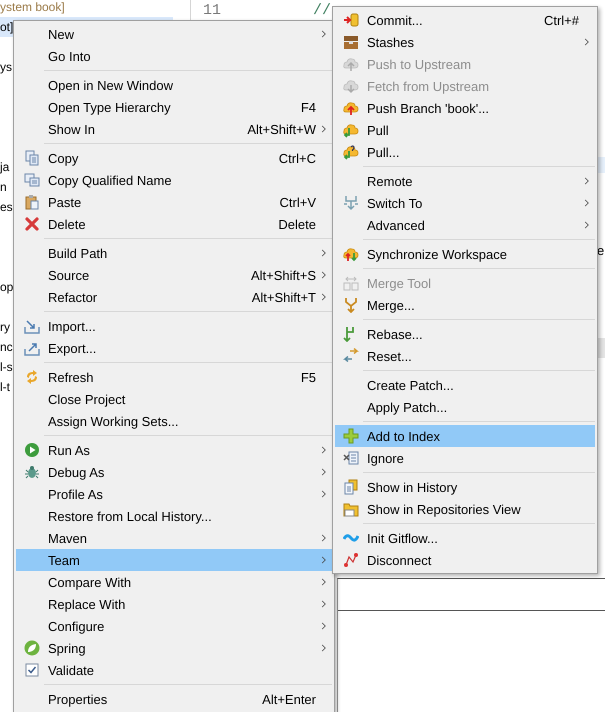  What do you see at coordinates (283, 275) in the screenshot?
I see `shortcut-text: Alt+Shift+S` at bounding box center [283, 275].